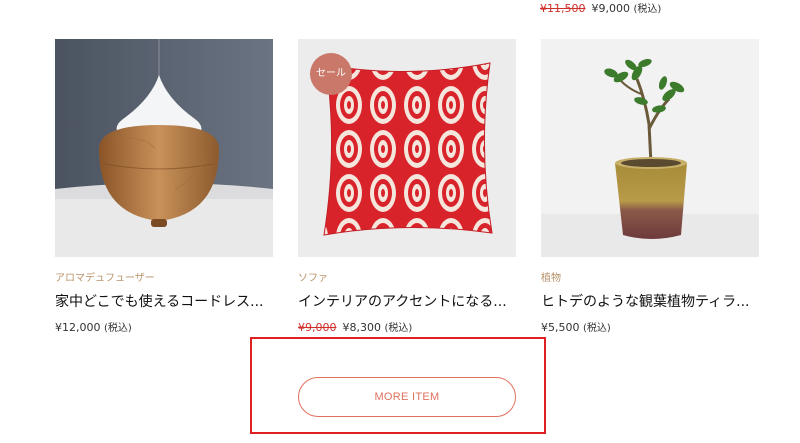 Image resolution: width=800 pixels, height=443 pixels. I want to click on product-image-plant, so click(650, 148).